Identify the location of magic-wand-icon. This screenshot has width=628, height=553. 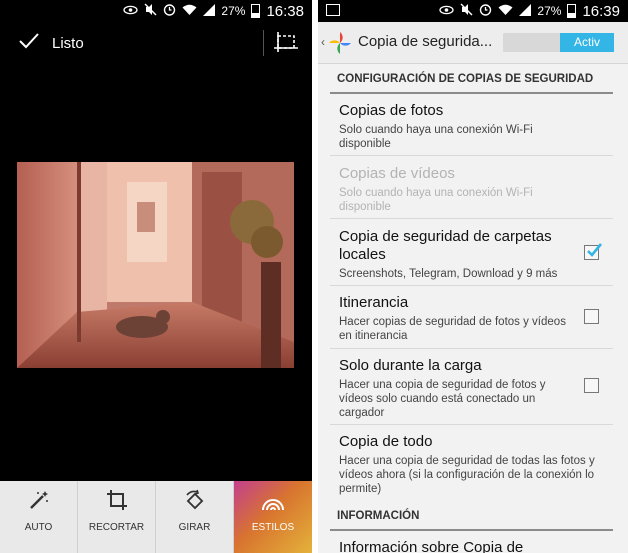
(39, 501).